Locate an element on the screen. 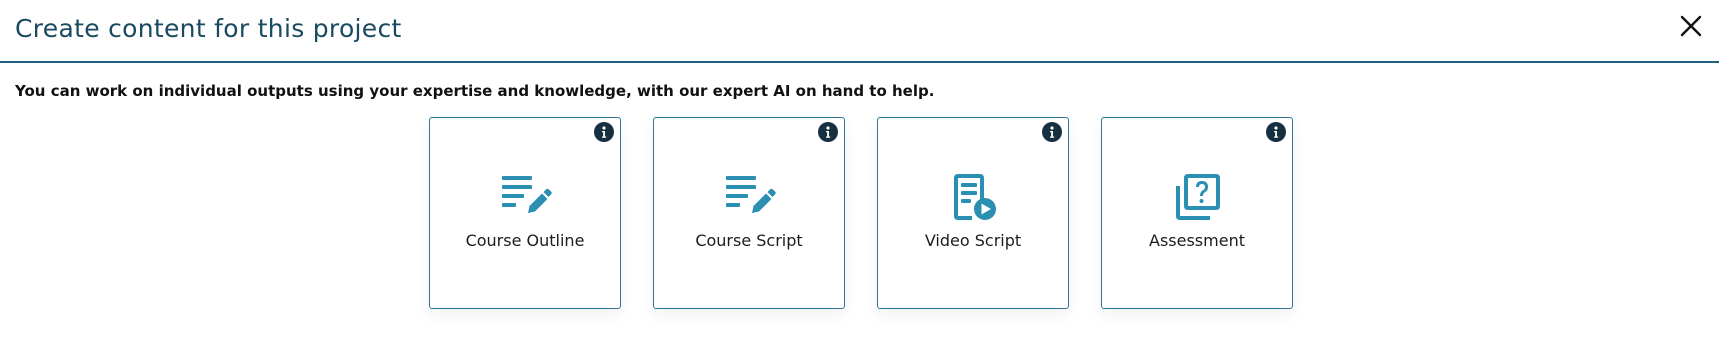  close-button is located at coordinates (1691, 26).